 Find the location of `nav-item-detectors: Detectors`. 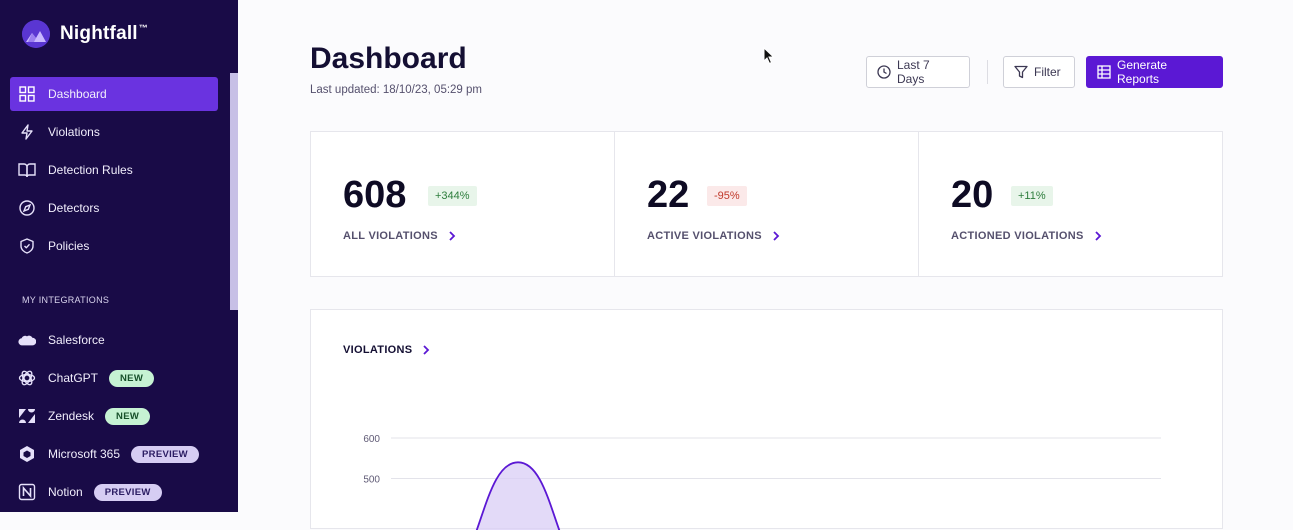

nav-item-detectors: Detectors is located at coordinates (114, 208).